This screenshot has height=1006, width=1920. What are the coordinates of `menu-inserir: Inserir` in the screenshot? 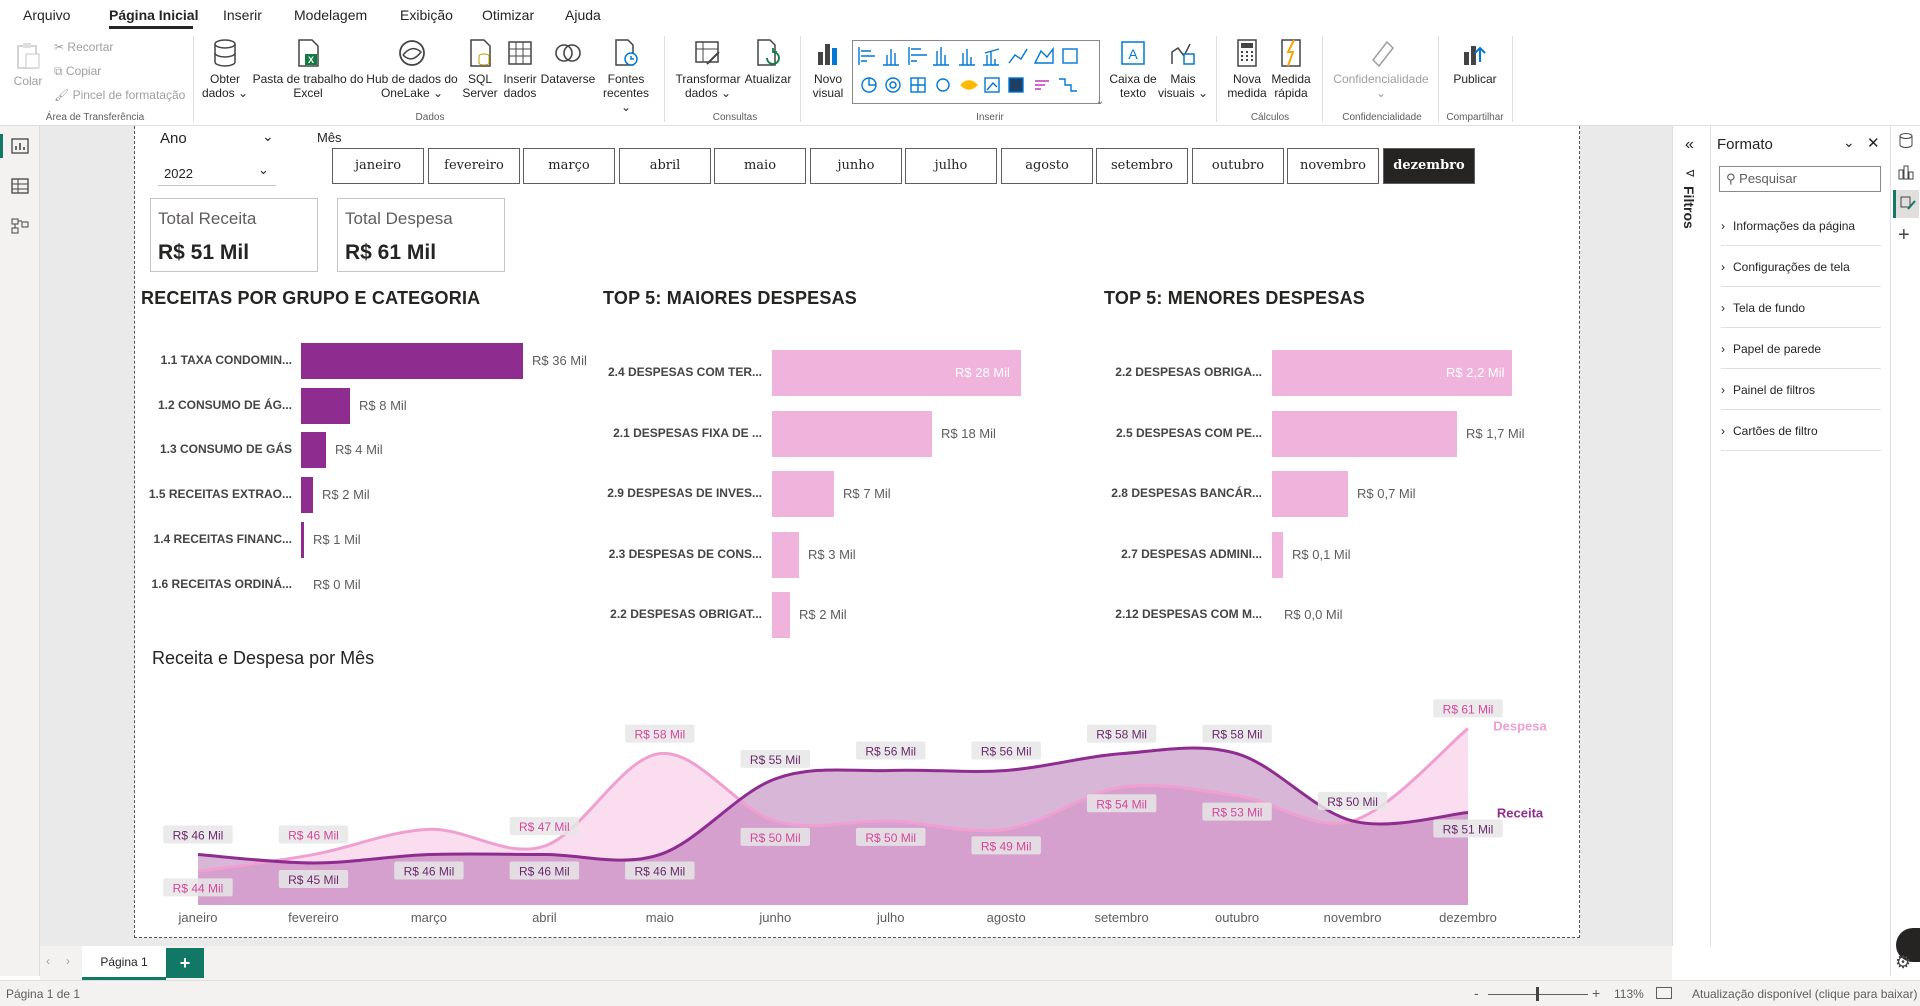 It's located at (242, 15).